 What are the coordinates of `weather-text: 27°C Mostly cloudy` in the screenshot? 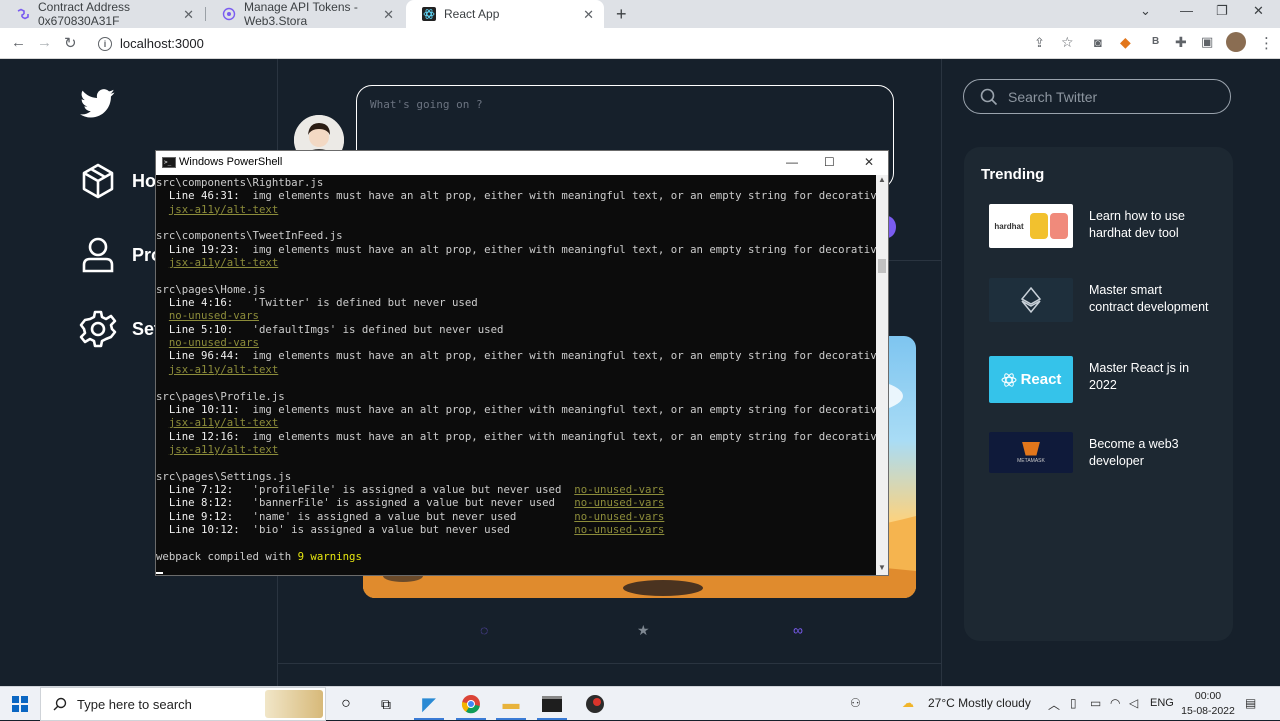 It's located at (979, 703).